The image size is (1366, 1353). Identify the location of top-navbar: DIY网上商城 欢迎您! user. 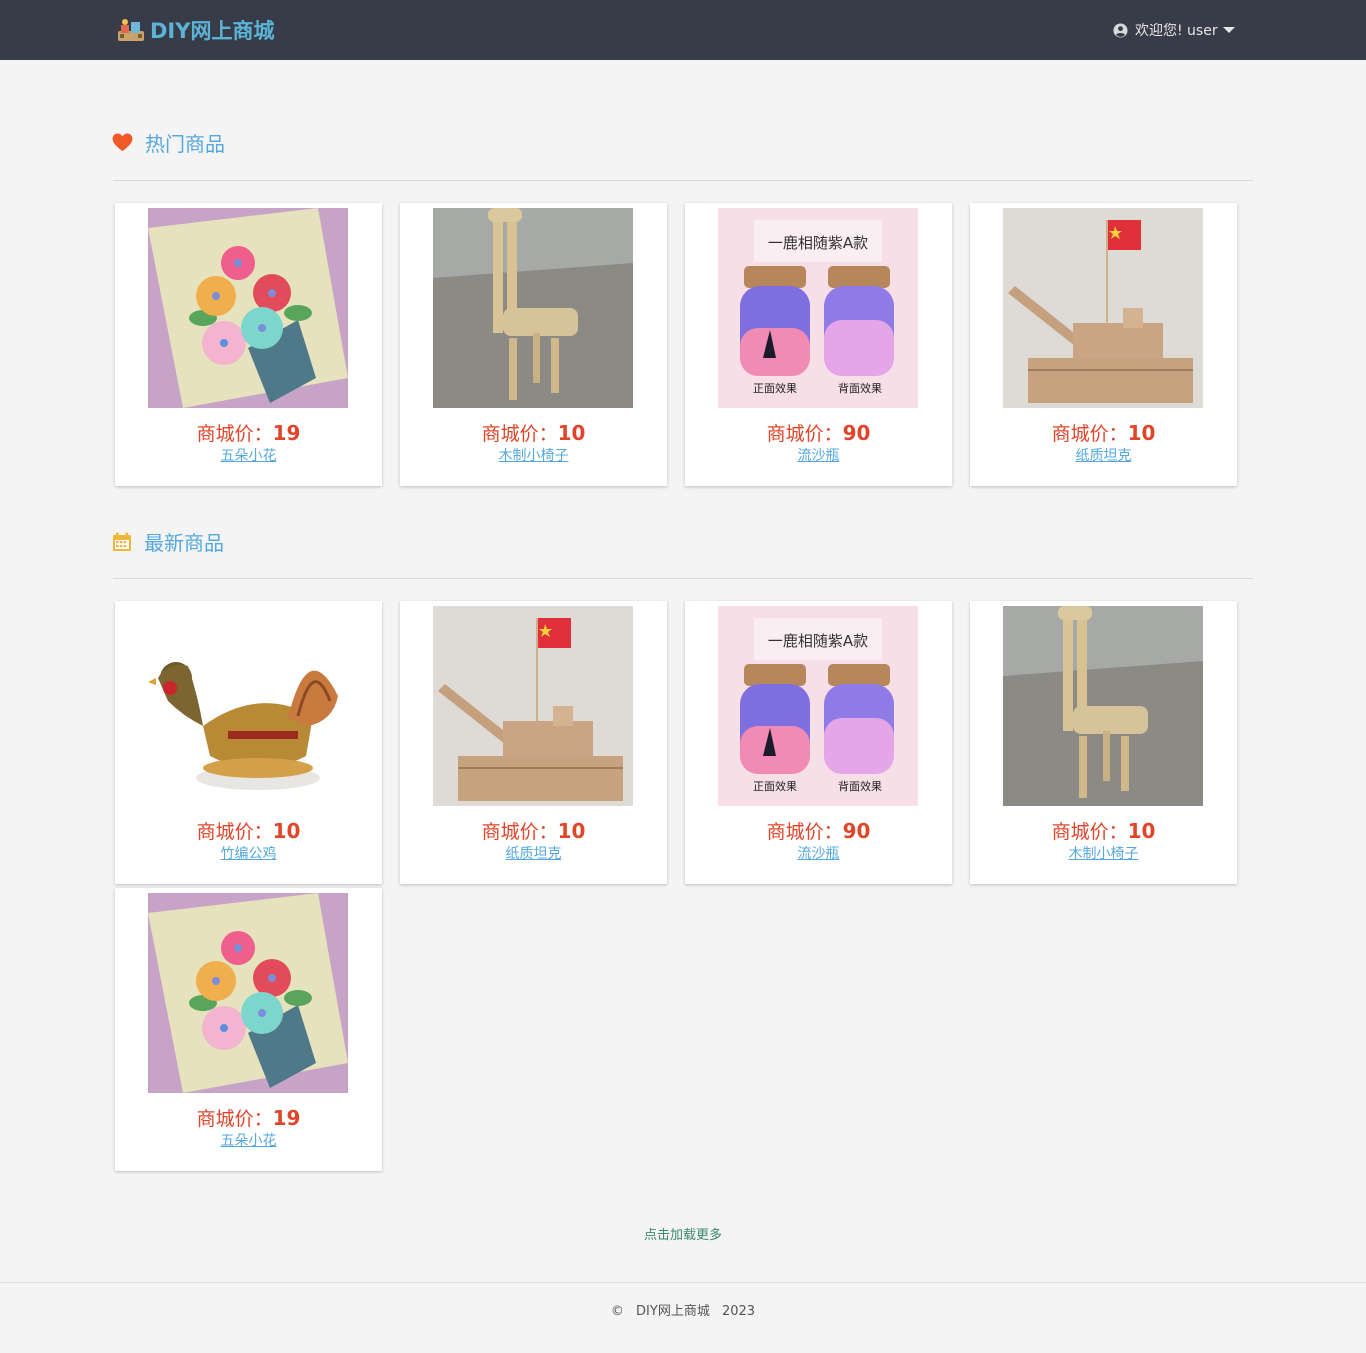
(683, 30).